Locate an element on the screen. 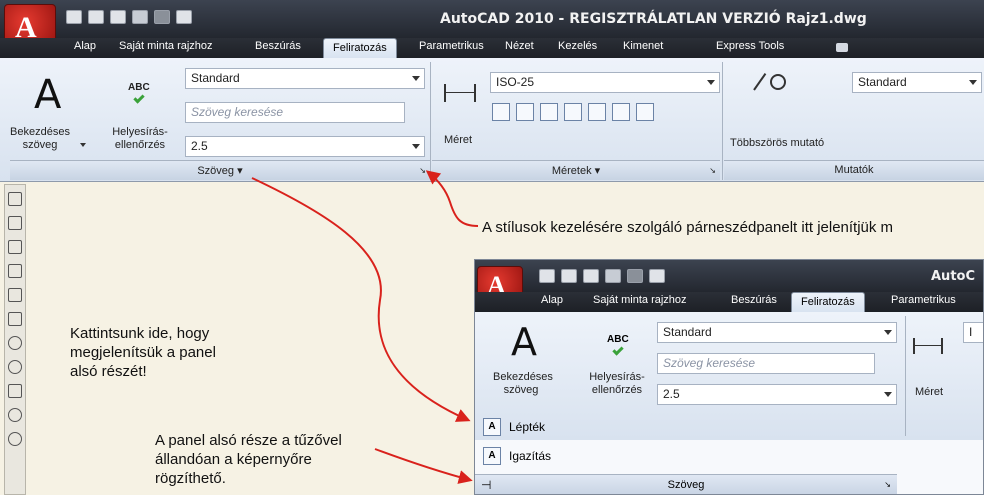  arrow-to-pin is located at coordinates (423, 466).